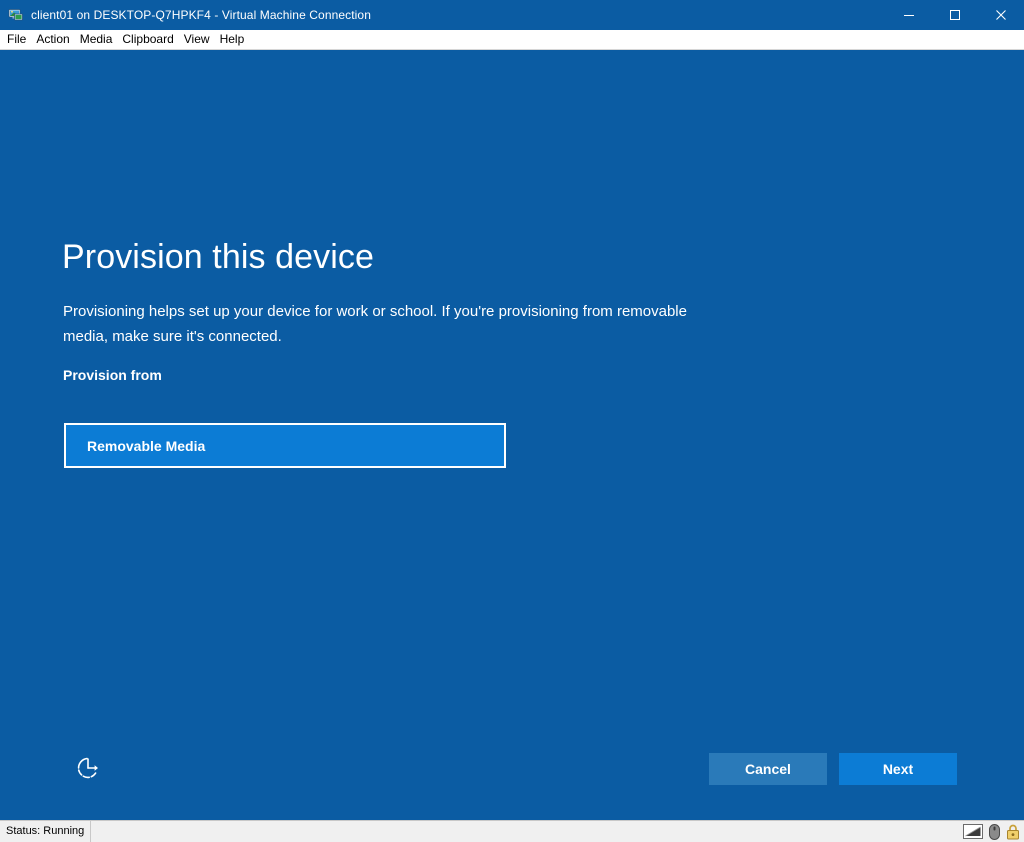 This screenshot has height=842, width=1024. I want to click on maximize-icon, so click(955, 15).